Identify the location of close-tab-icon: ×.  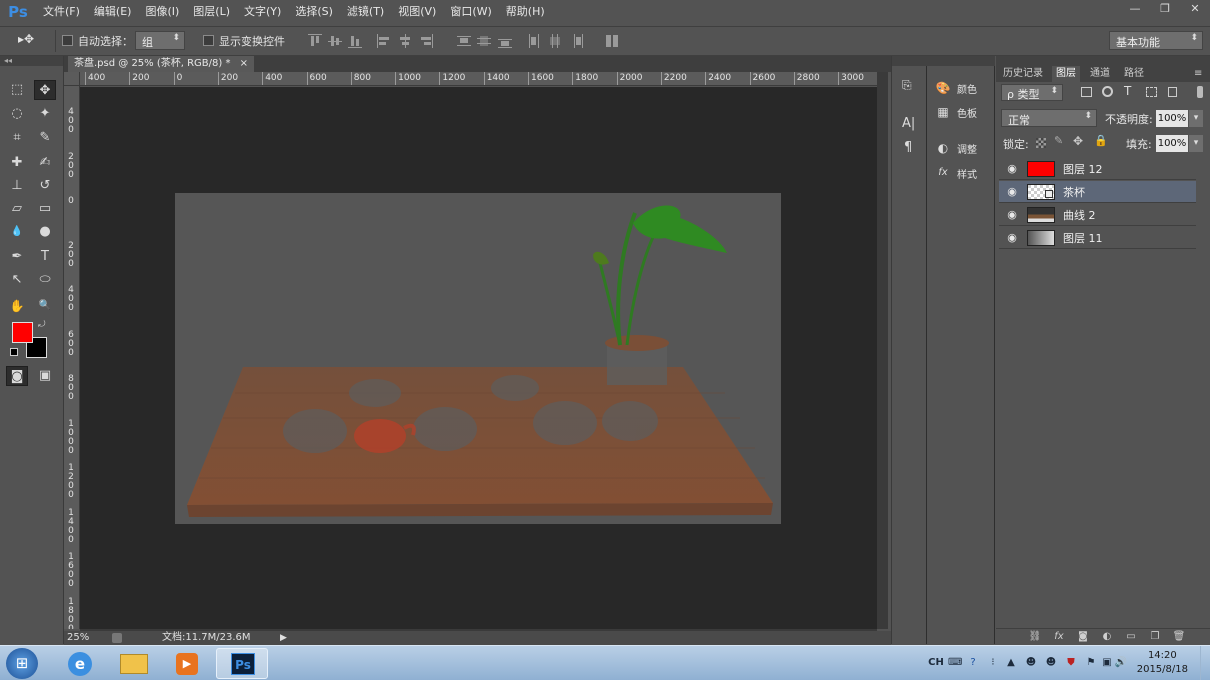
(244, 63).